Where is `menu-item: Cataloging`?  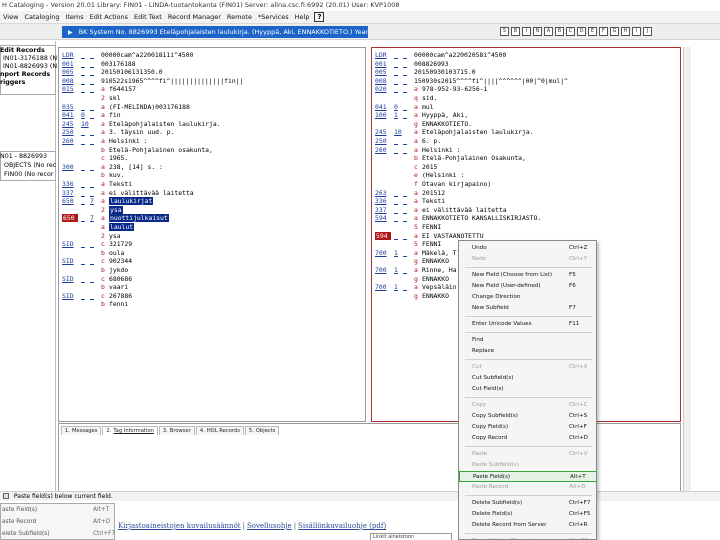 menu-item: Cataloging is located at coordinates (41, 17).